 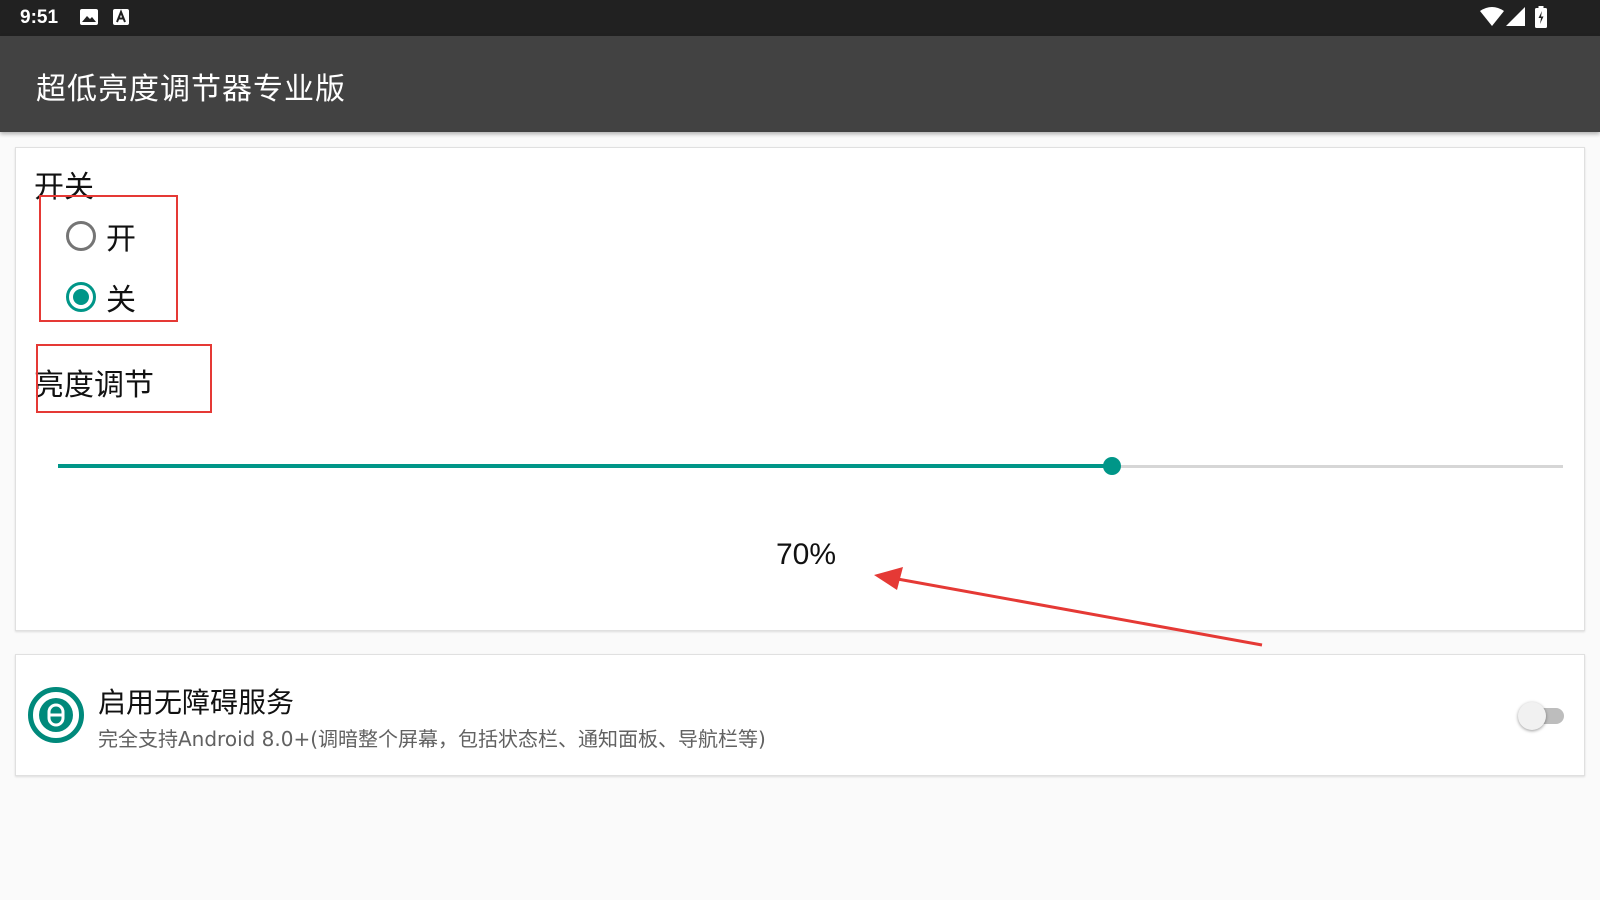 What do you see at coordinates (64, 187) in the screenshot?
I see `switch-label: 开关` at bounding box center [64, 187].